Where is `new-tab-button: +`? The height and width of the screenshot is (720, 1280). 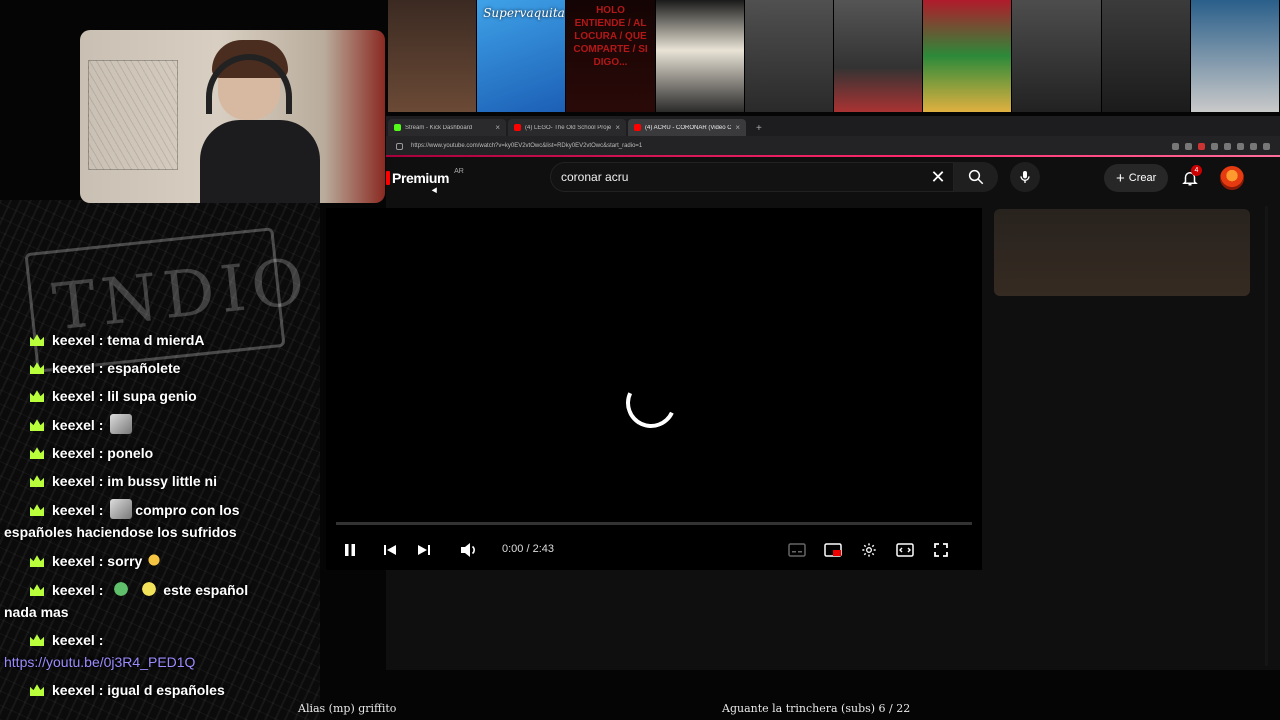 new-tab-button: + is located at coordinates (759, 129).